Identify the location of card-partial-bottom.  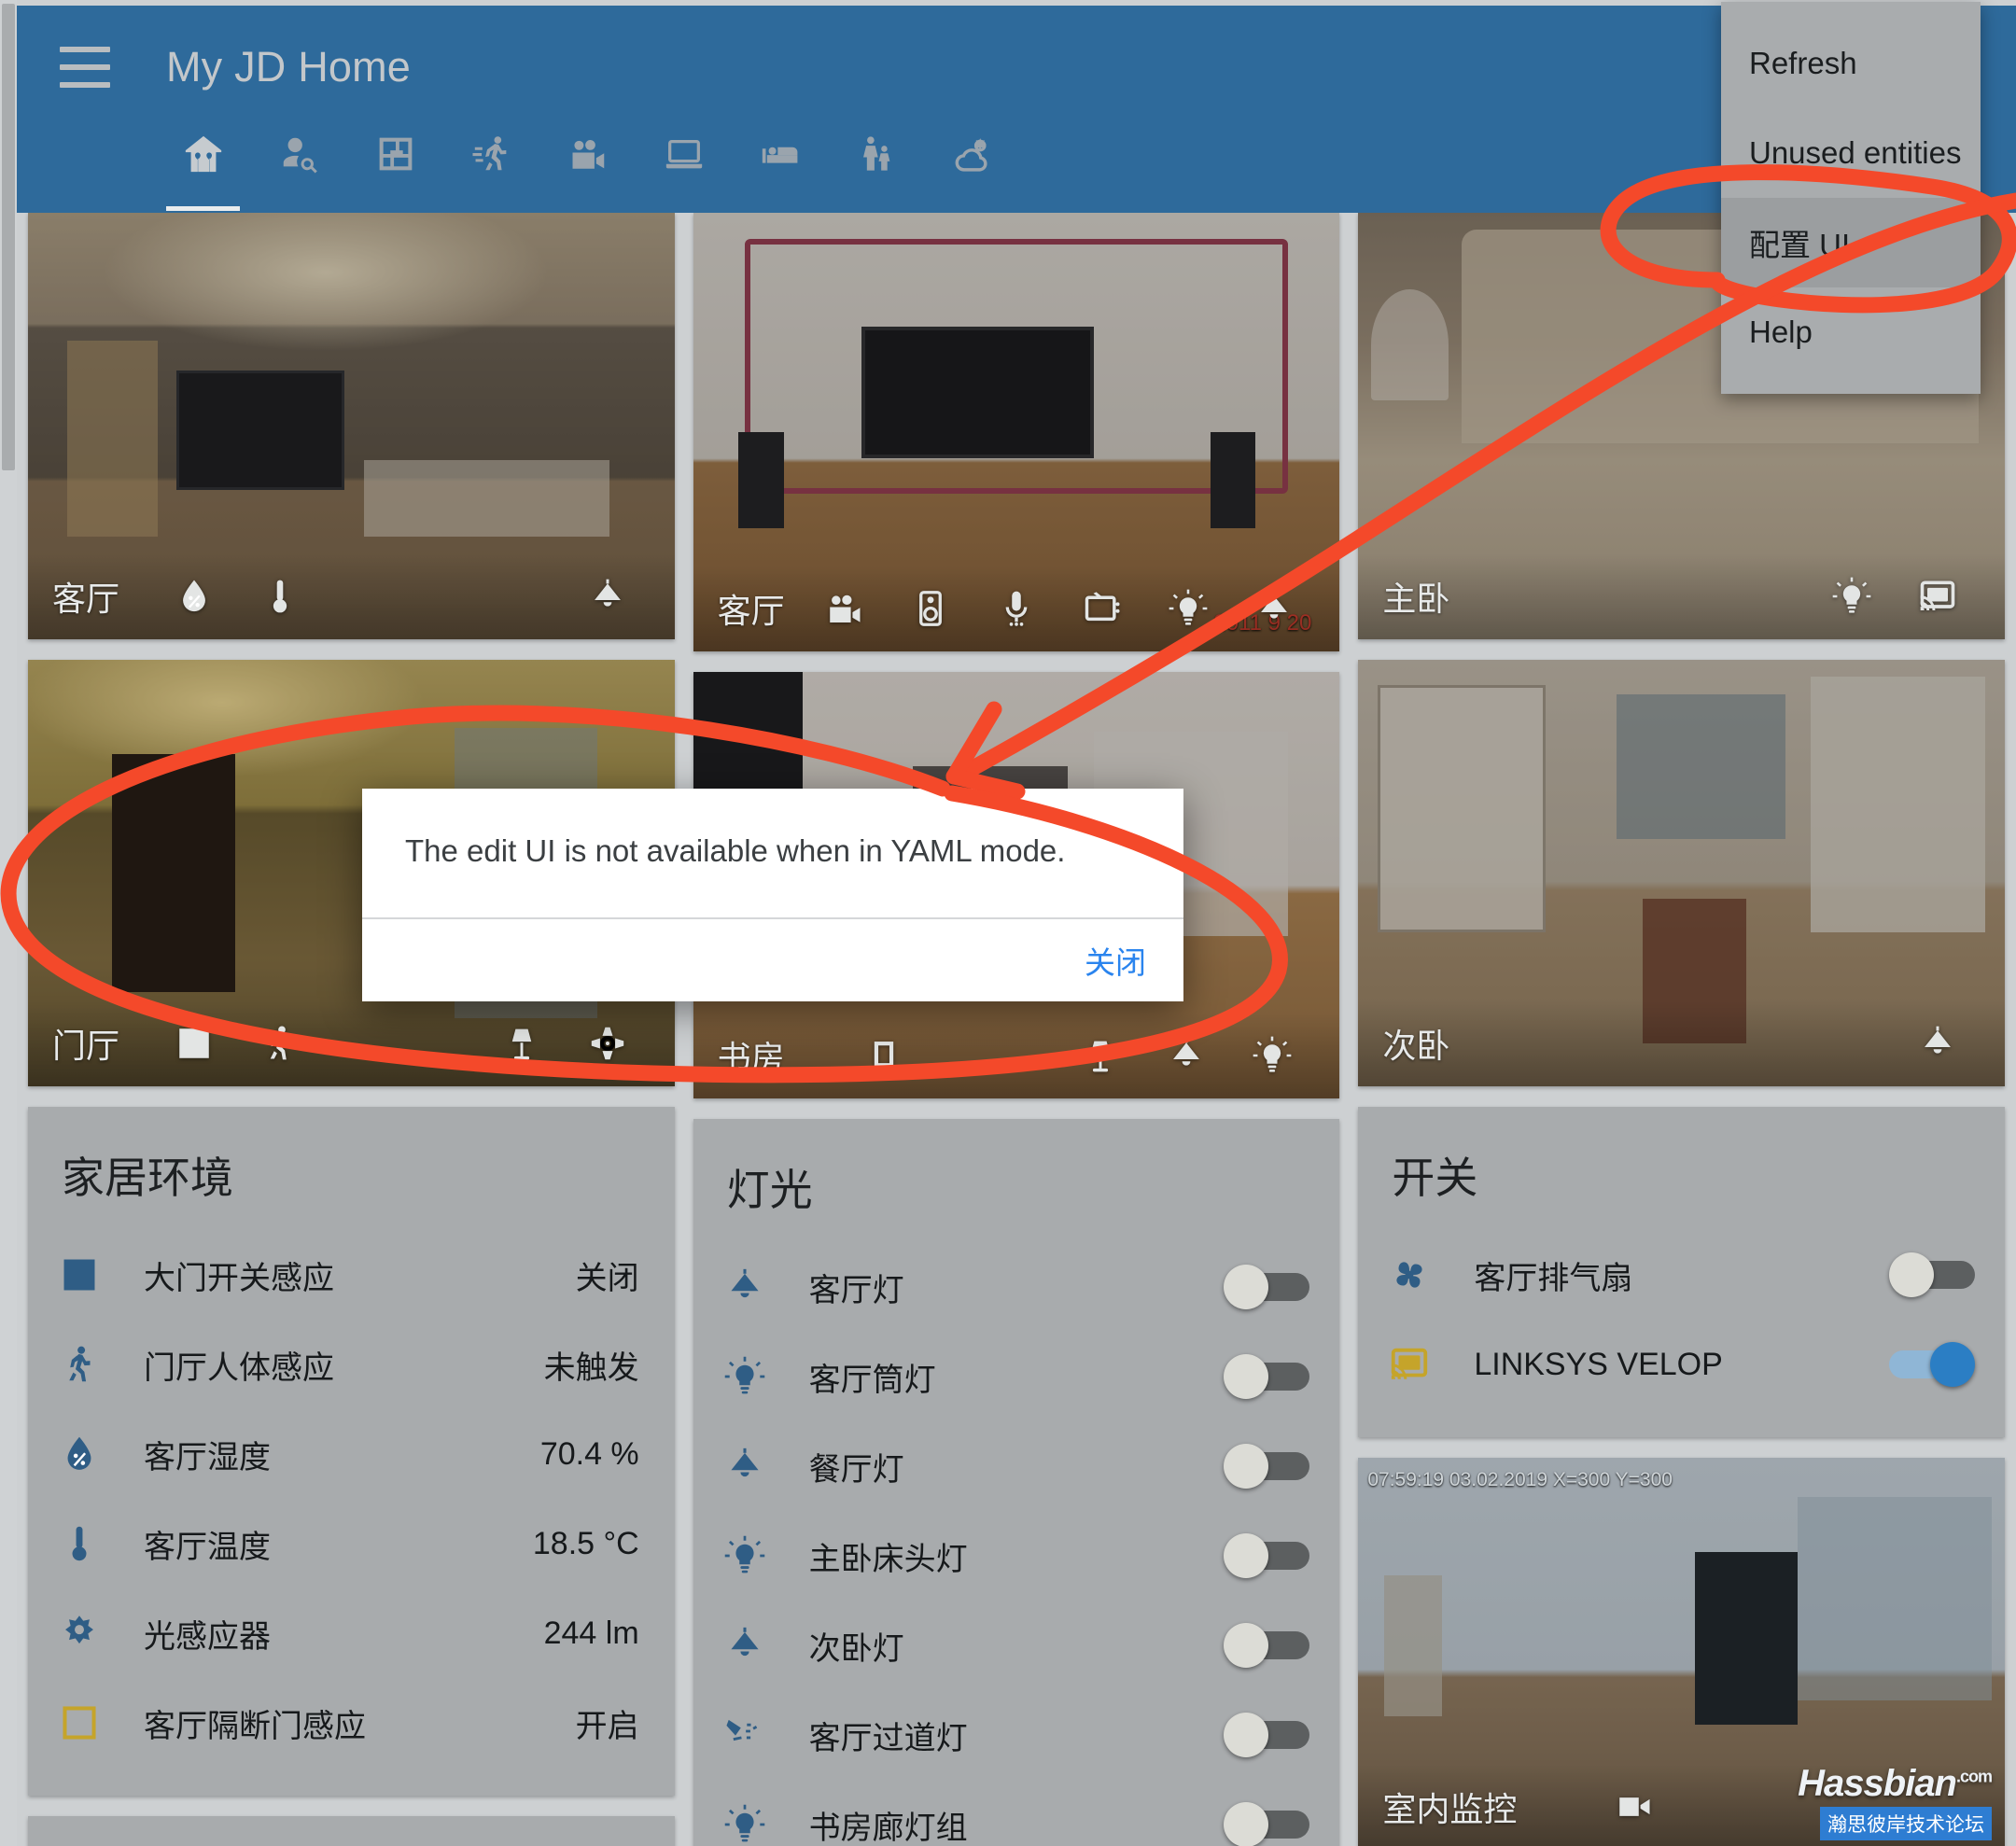
(351, 1831).